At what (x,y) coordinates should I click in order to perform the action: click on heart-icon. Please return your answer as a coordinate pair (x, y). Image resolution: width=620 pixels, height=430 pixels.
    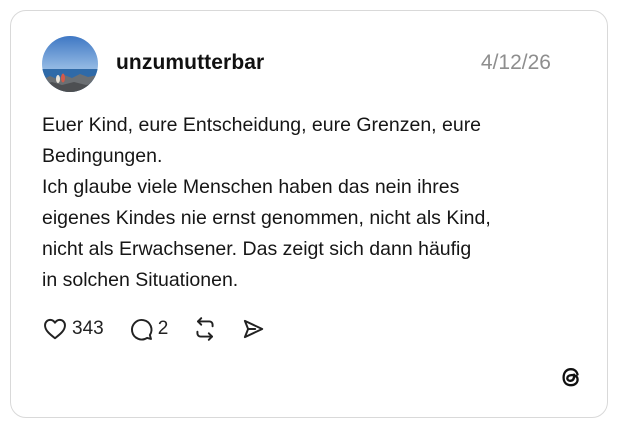
    Looking at the image, I should click on (55, 329).